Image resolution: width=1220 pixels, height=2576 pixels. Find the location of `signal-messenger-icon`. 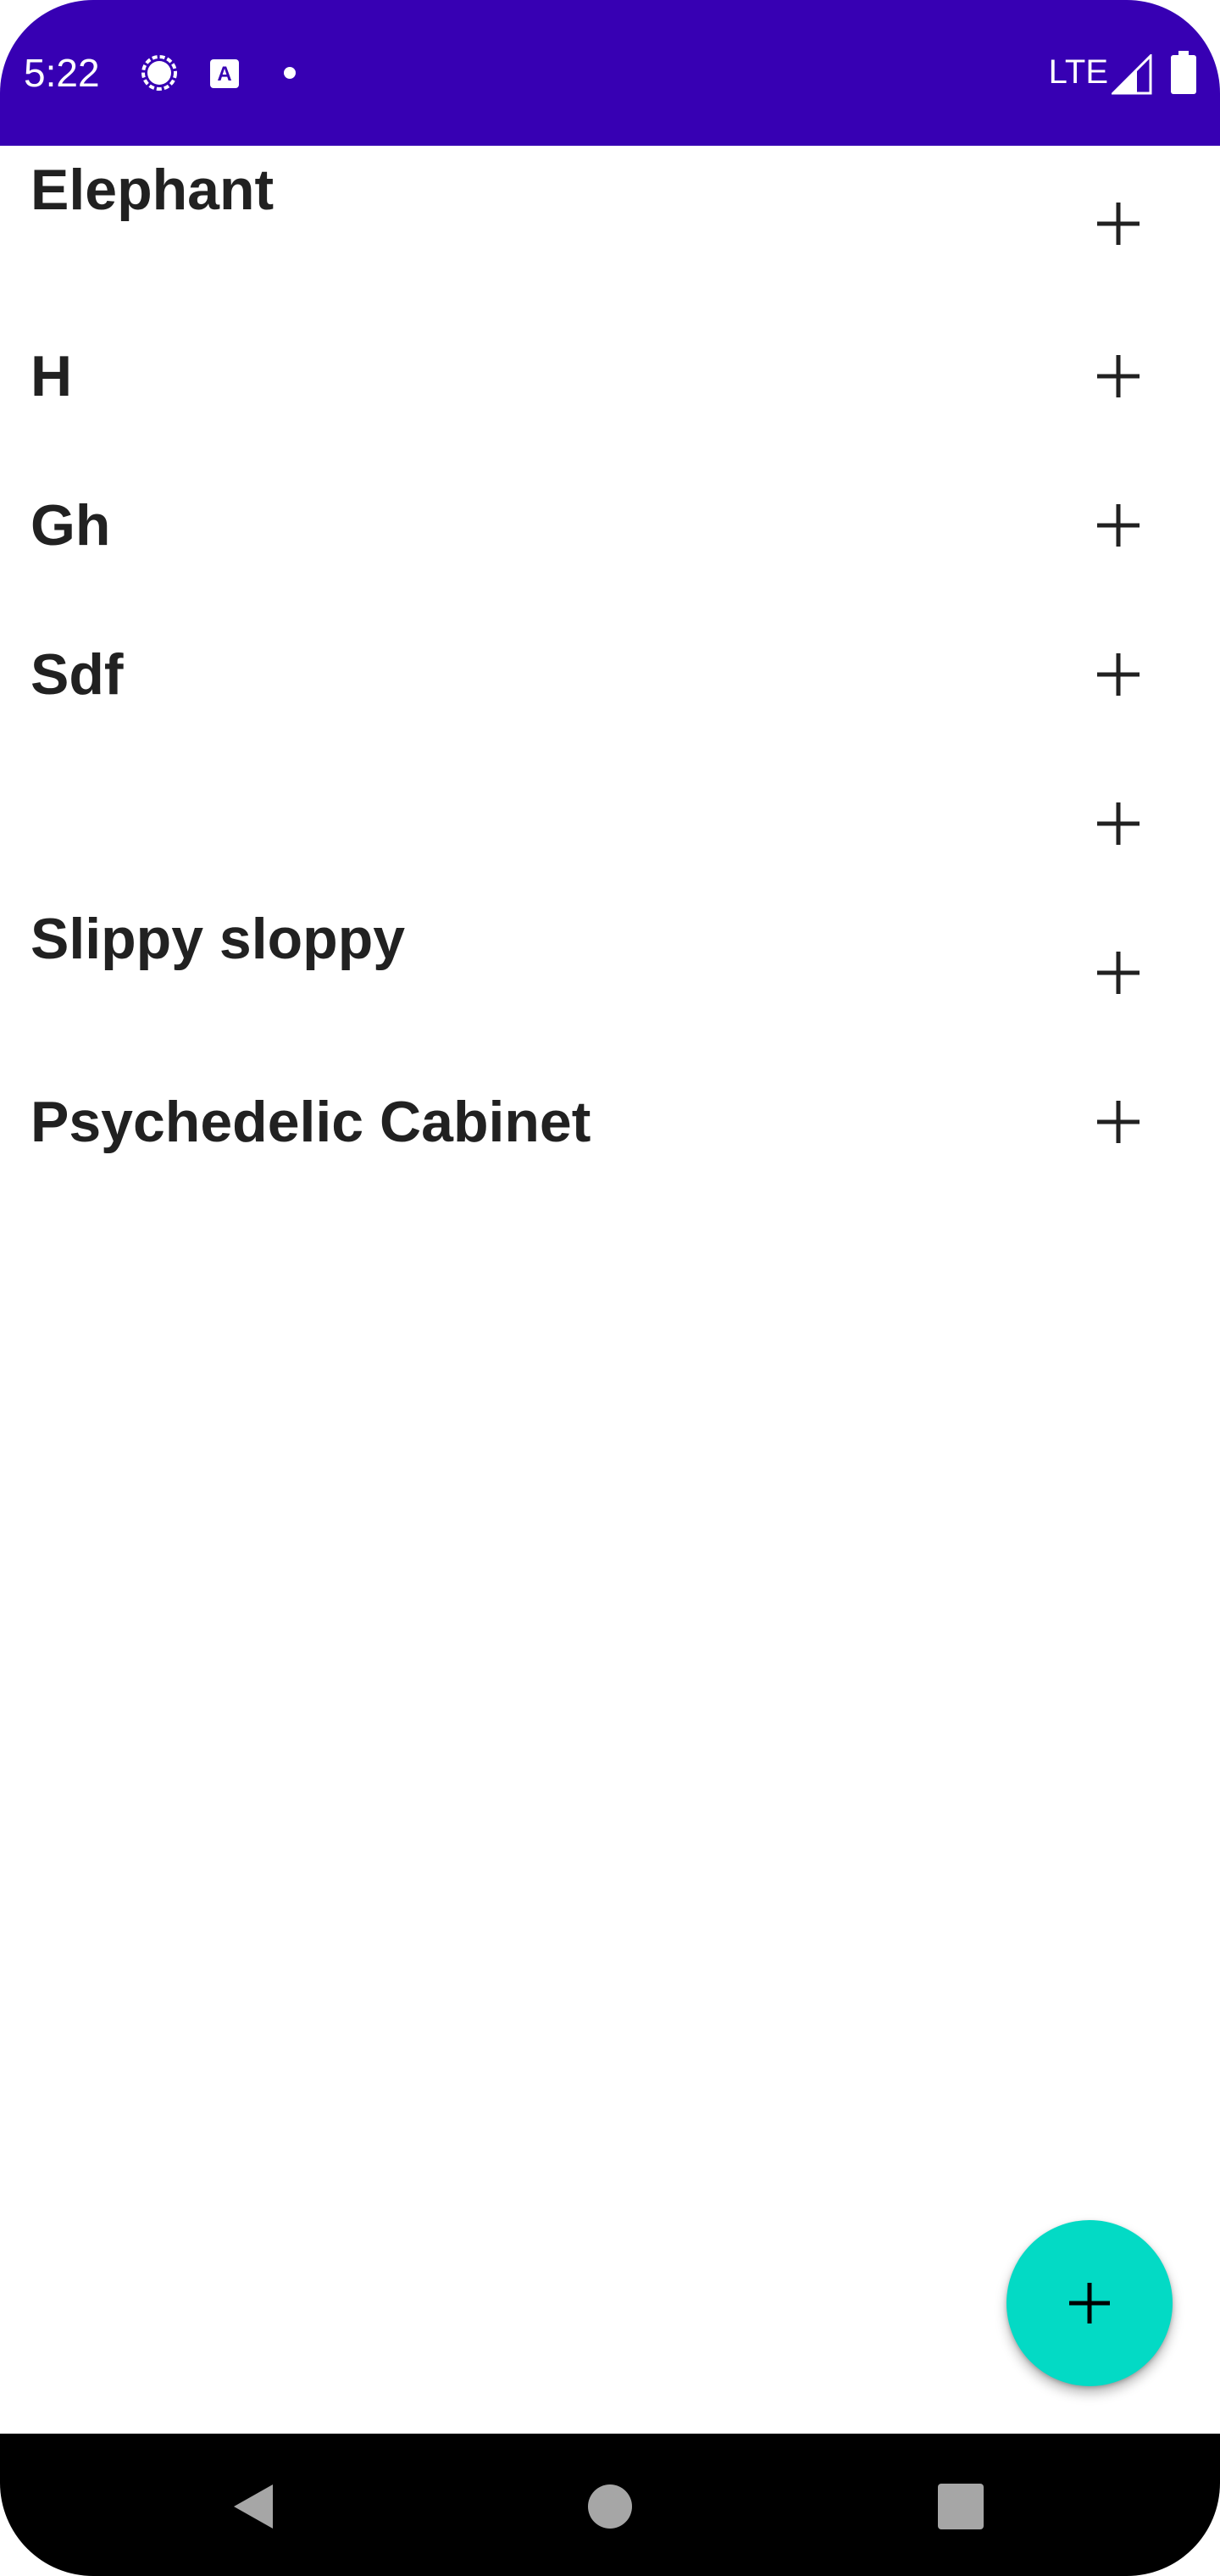

signal-messenger-icon is located at coordinates (159, 73).